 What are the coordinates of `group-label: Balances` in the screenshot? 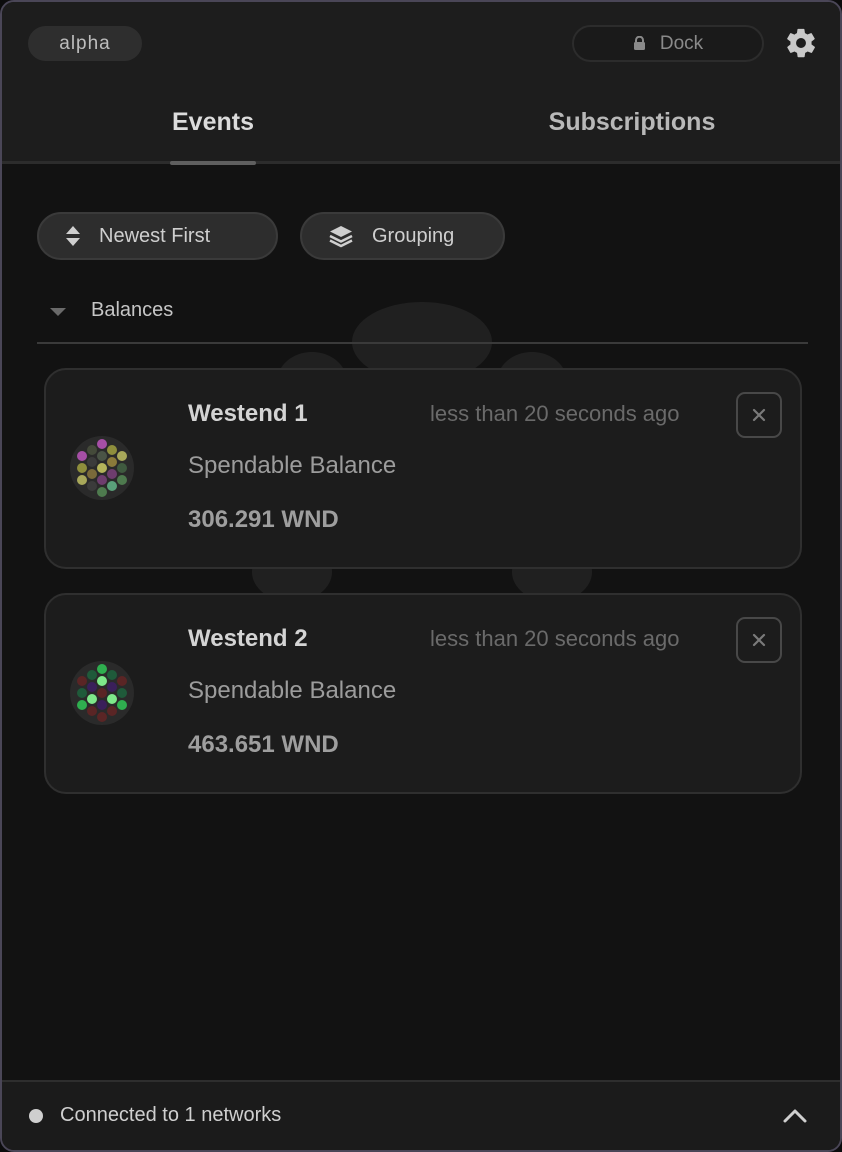 It's located at (132, 310).